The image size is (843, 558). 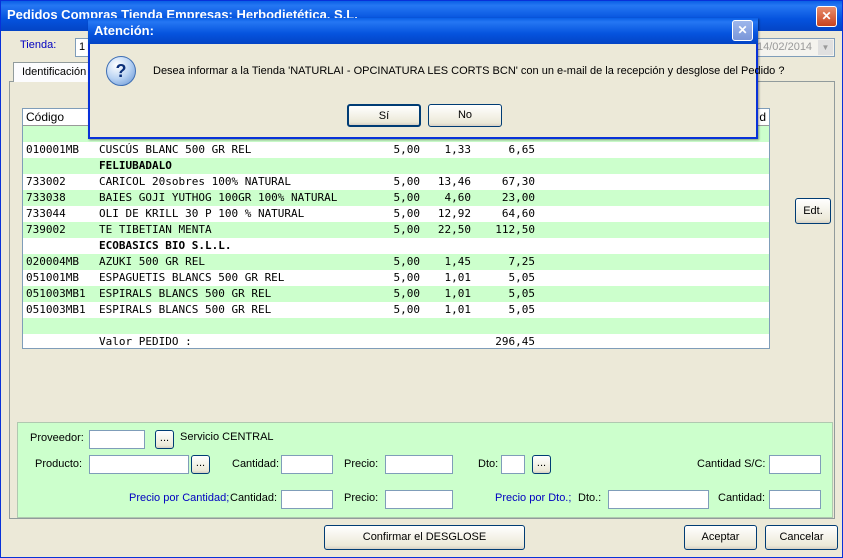 I want to click on cantidad3-label: Cantidad:, so click(x=742, y=498).